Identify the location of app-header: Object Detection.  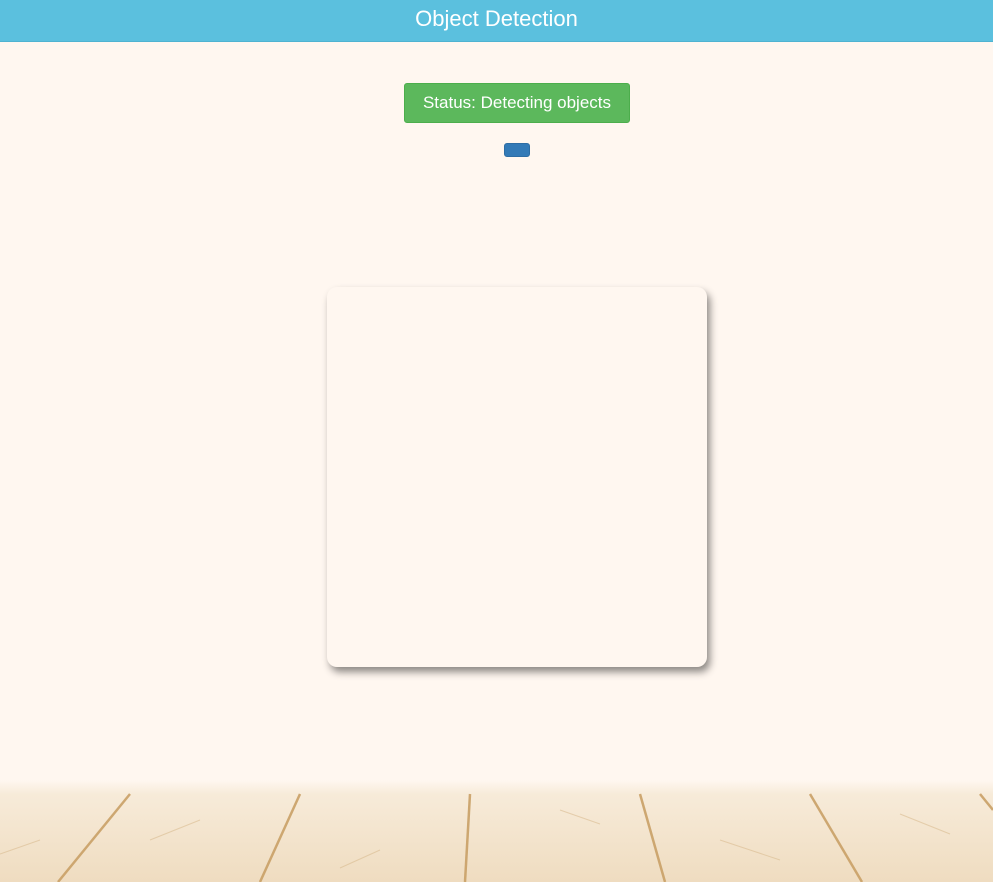
(496, 21).